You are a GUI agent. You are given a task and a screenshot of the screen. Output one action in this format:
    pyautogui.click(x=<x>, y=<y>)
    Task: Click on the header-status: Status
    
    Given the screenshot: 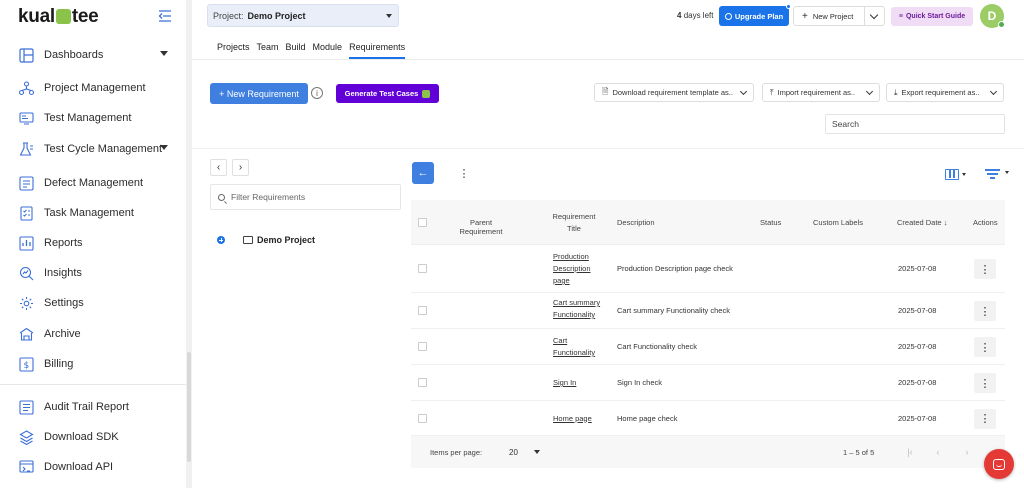 What is the action you would take?
    pyautogui.click(x=770, y=222)
    